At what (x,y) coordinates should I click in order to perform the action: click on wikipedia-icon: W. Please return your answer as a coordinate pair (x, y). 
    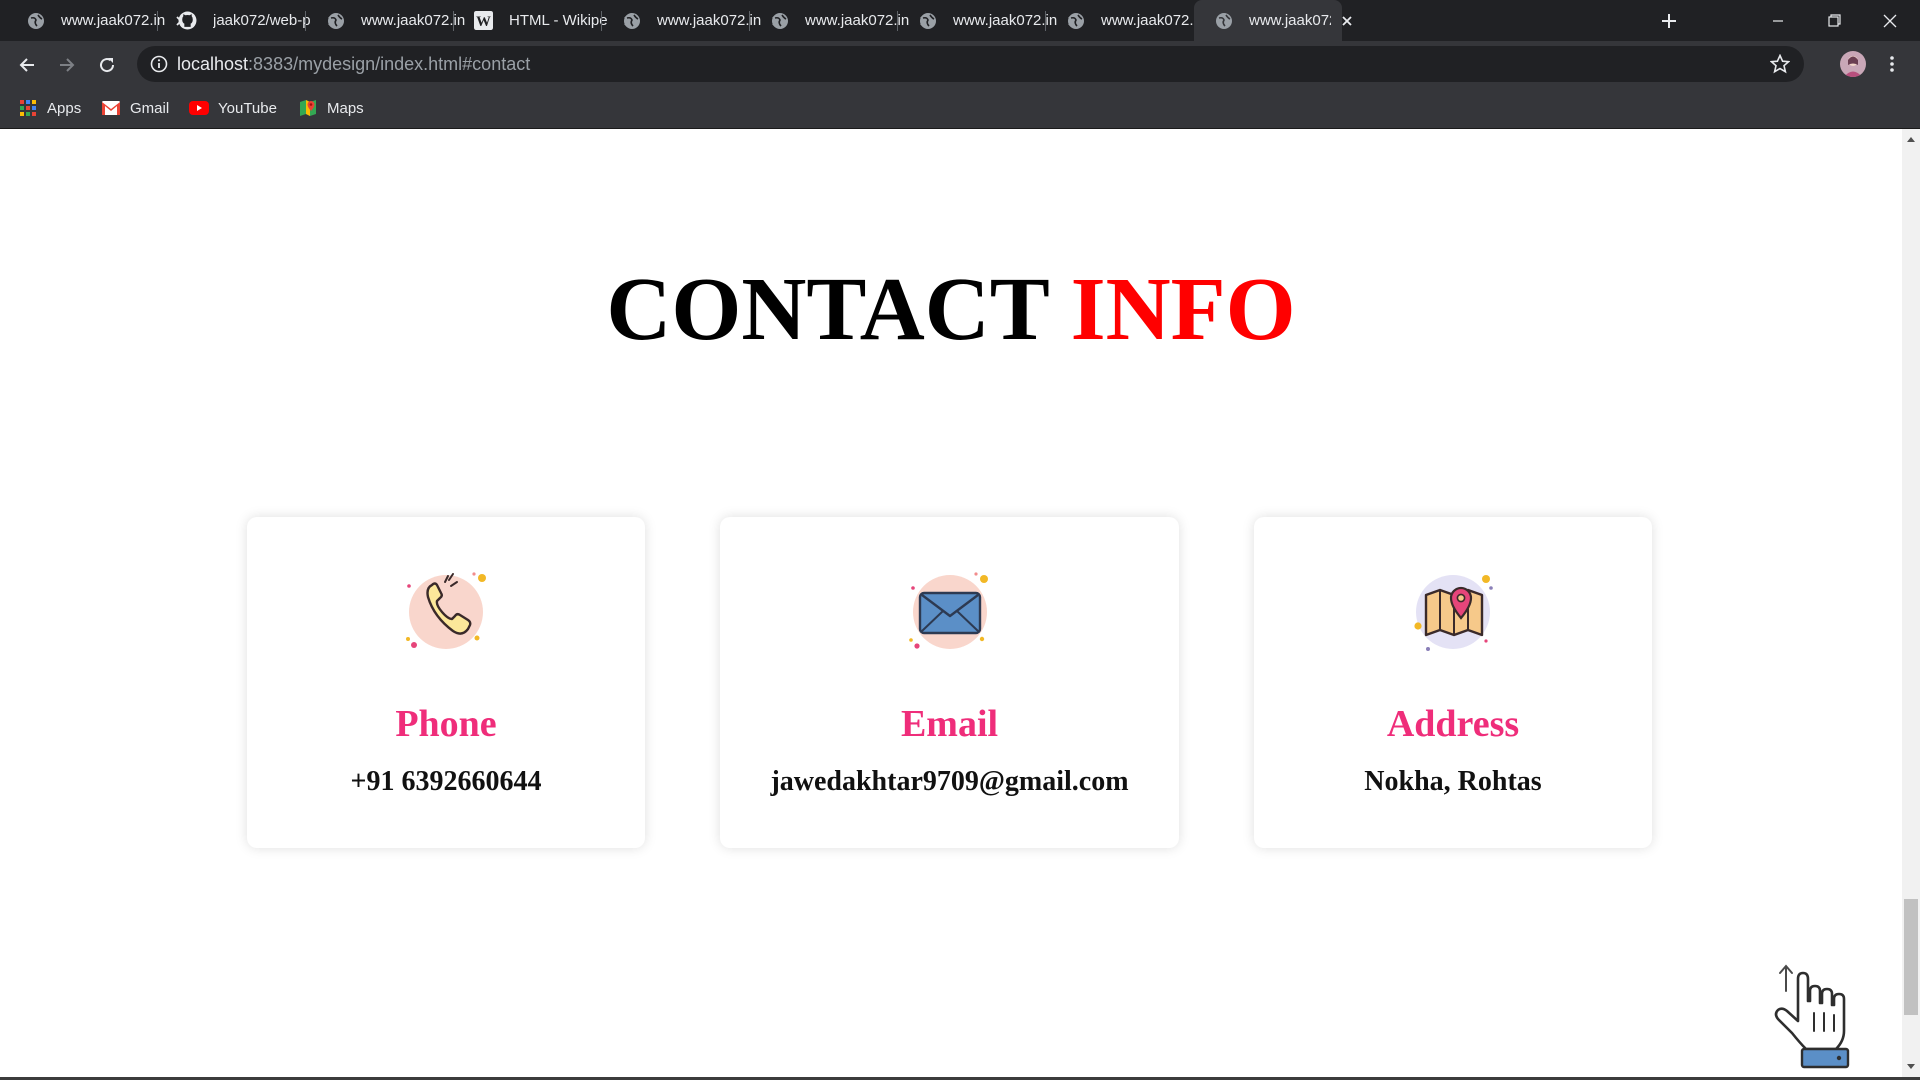
    Looking at the image, I should click on (483, 20).